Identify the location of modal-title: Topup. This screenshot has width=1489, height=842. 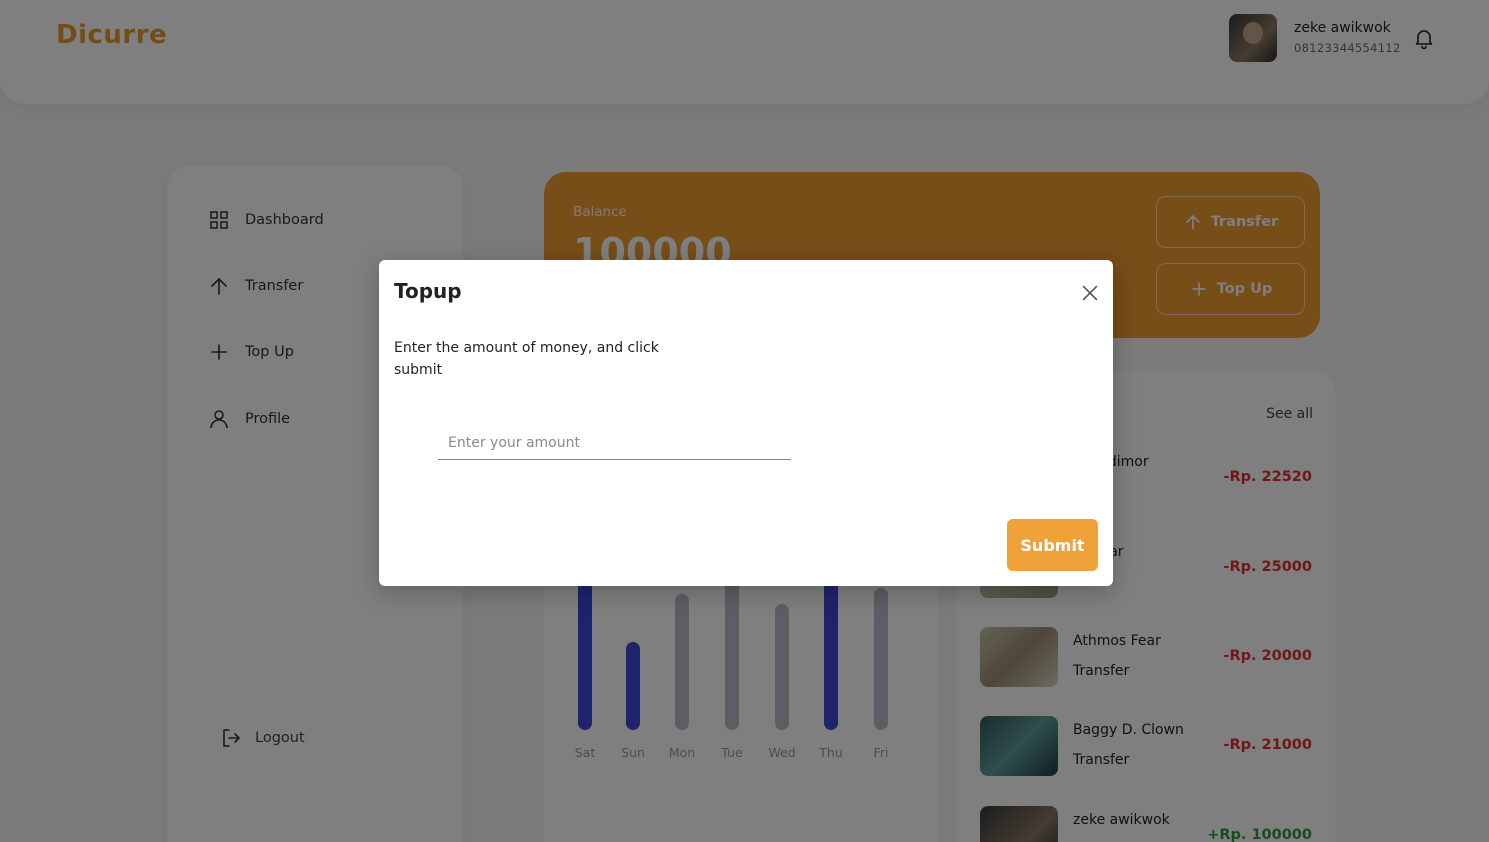
(428, 291).